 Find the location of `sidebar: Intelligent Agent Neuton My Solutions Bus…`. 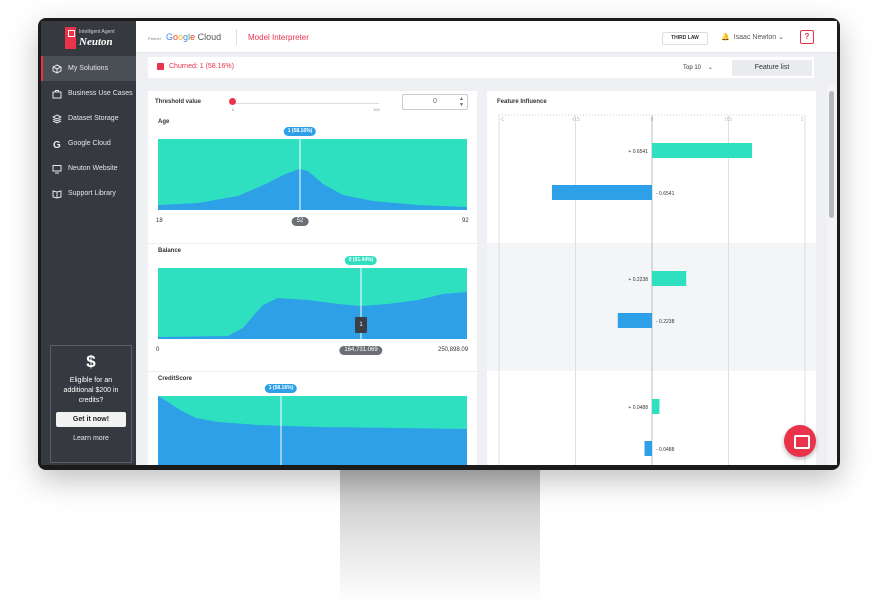

sidebar: Intelligent Agent Neuton My Solutions Bus… is located at coordinates (88, 243).